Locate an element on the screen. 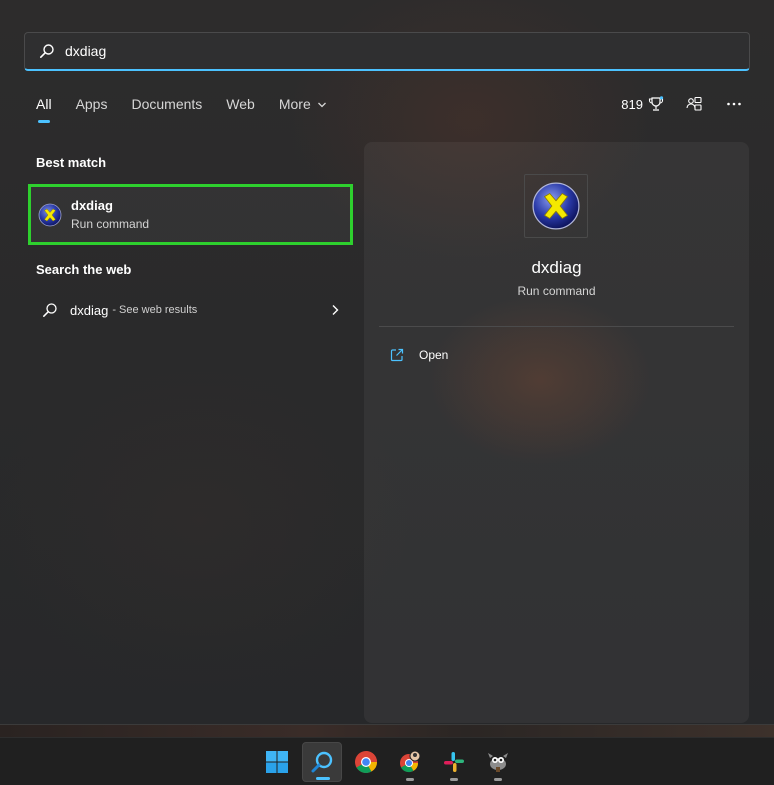 Image resolution: width=774 pixels, height=785 pixels. people-icon is located at coordinates (694, 103).